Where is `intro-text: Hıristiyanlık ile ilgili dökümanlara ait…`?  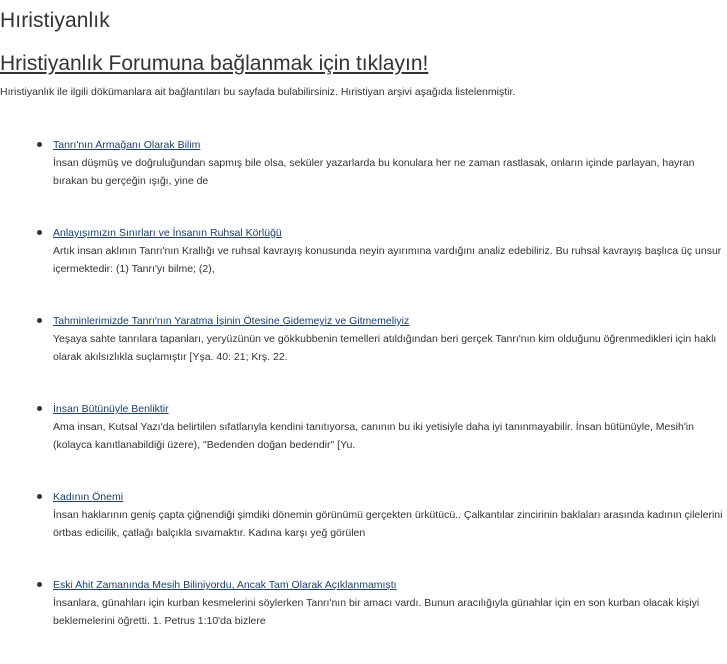 intro-text: Hıristiyanlık ile ilgili dökümanlara ait… is located at coordinates (258, 92).